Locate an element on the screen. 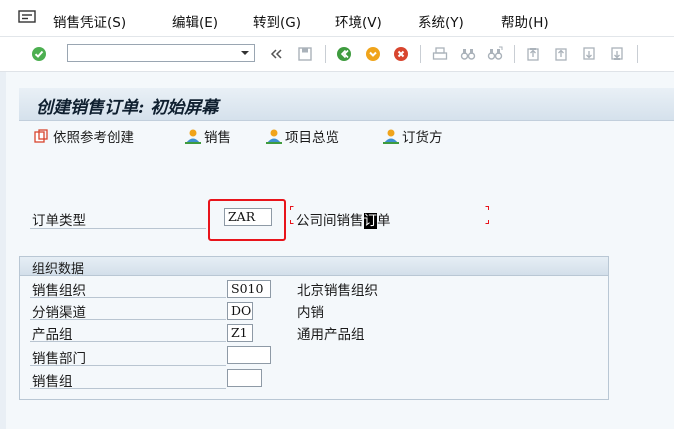 The image size is (674, 429). order-type-description-prefix: 公司间销售 is located at coordinates (330, 221).